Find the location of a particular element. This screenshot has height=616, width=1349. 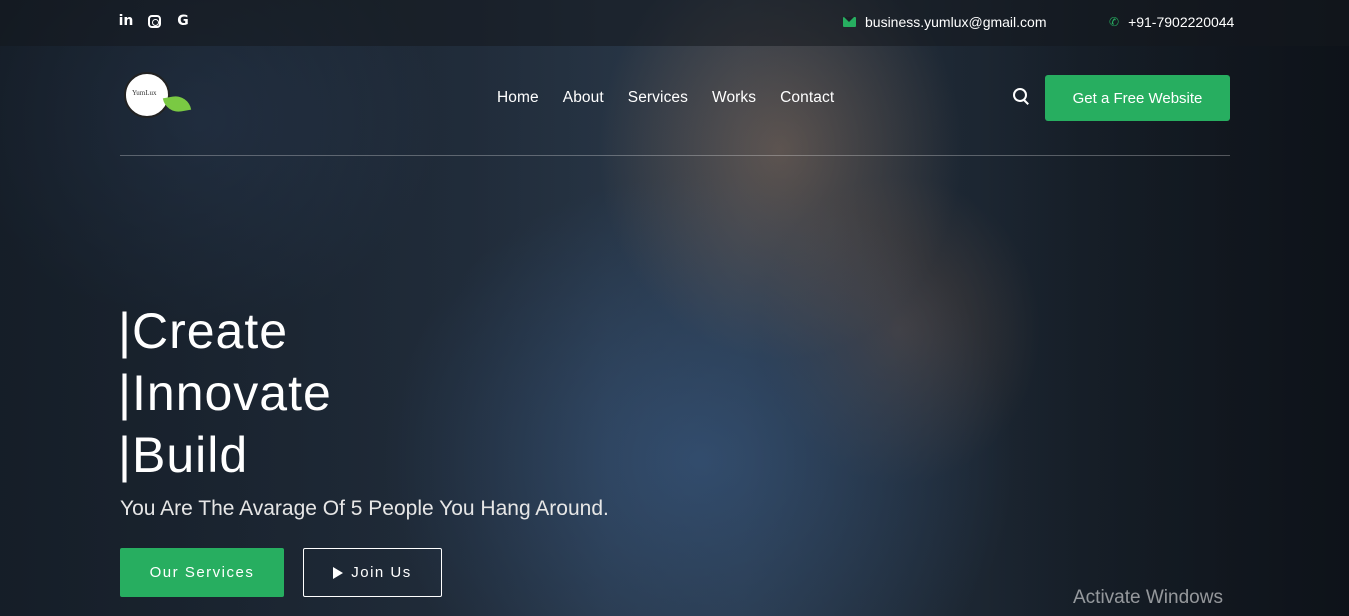

linkedin-icon: in is located at coordinates (126, 21).